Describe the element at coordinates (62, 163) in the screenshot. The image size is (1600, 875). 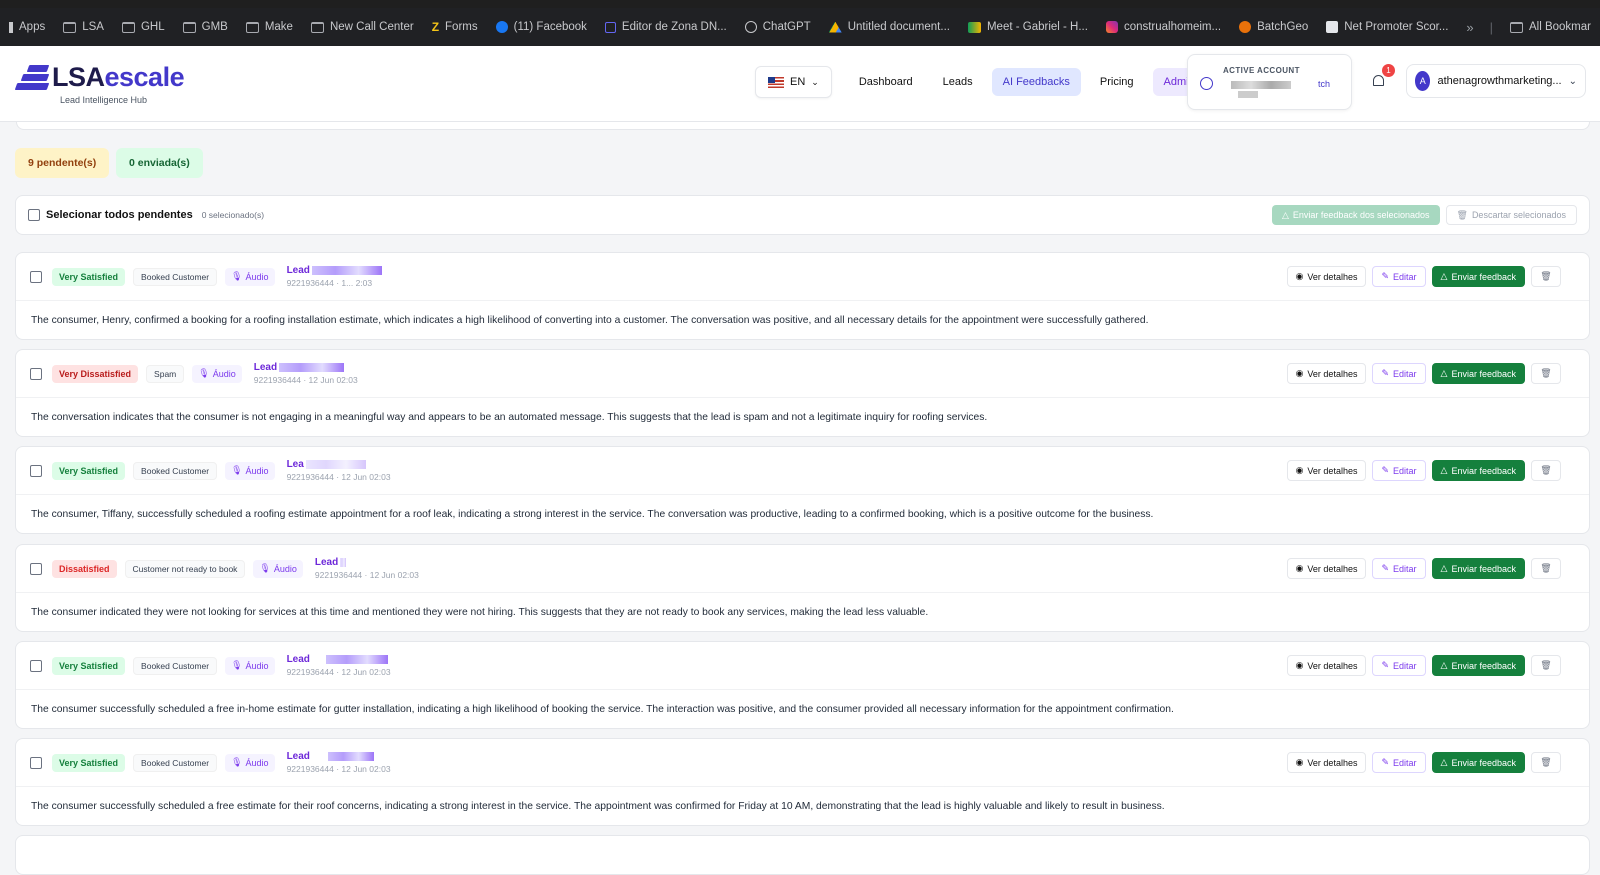
I see `pending-count-badge: 9 pendente(s)` at that location.